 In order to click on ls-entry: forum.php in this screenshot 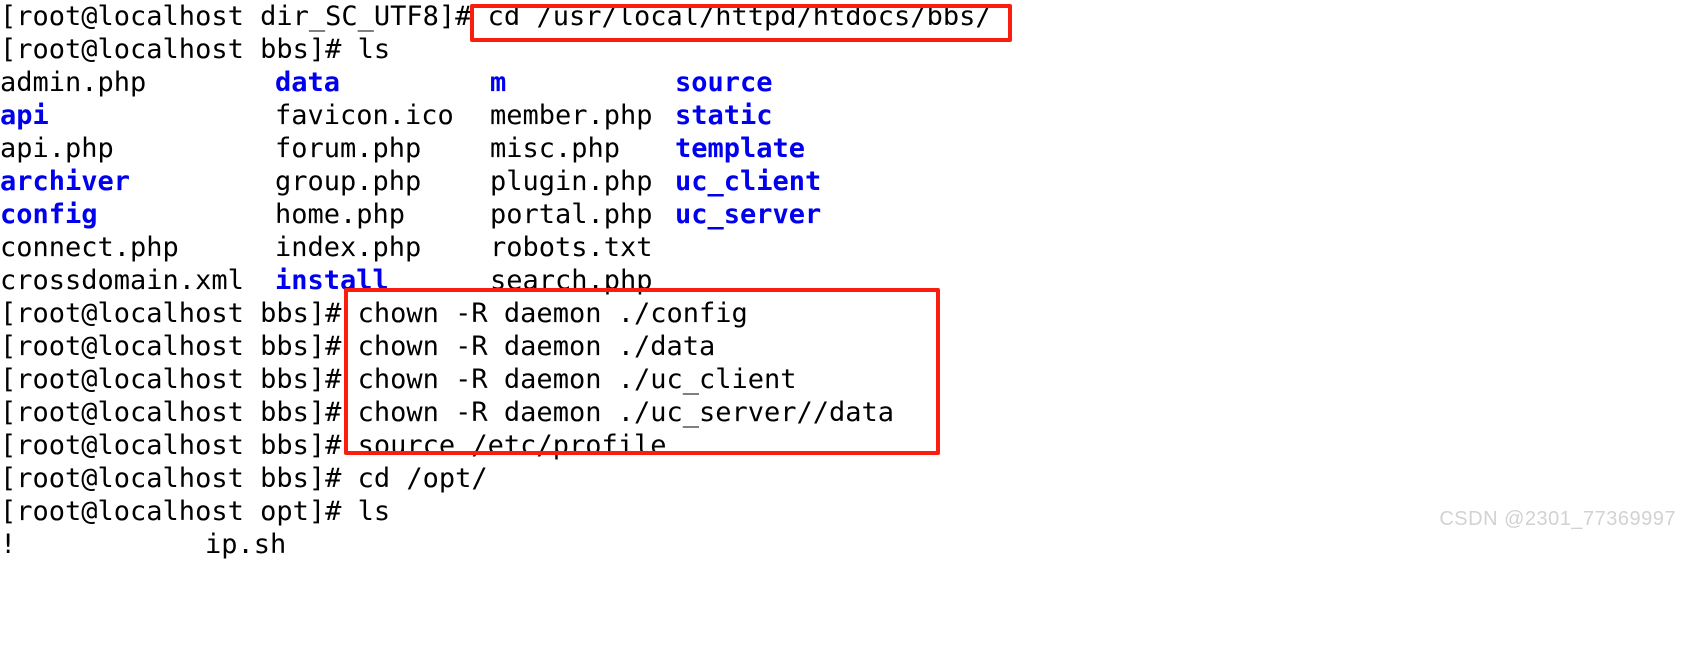, I will do `click(348, 148)`.